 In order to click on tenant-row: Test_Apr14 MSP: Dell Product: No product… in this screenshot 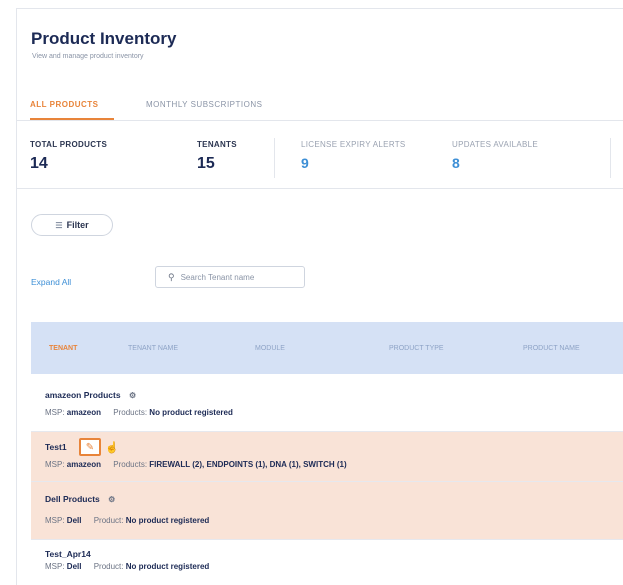, I will do `click(327, 562)`.